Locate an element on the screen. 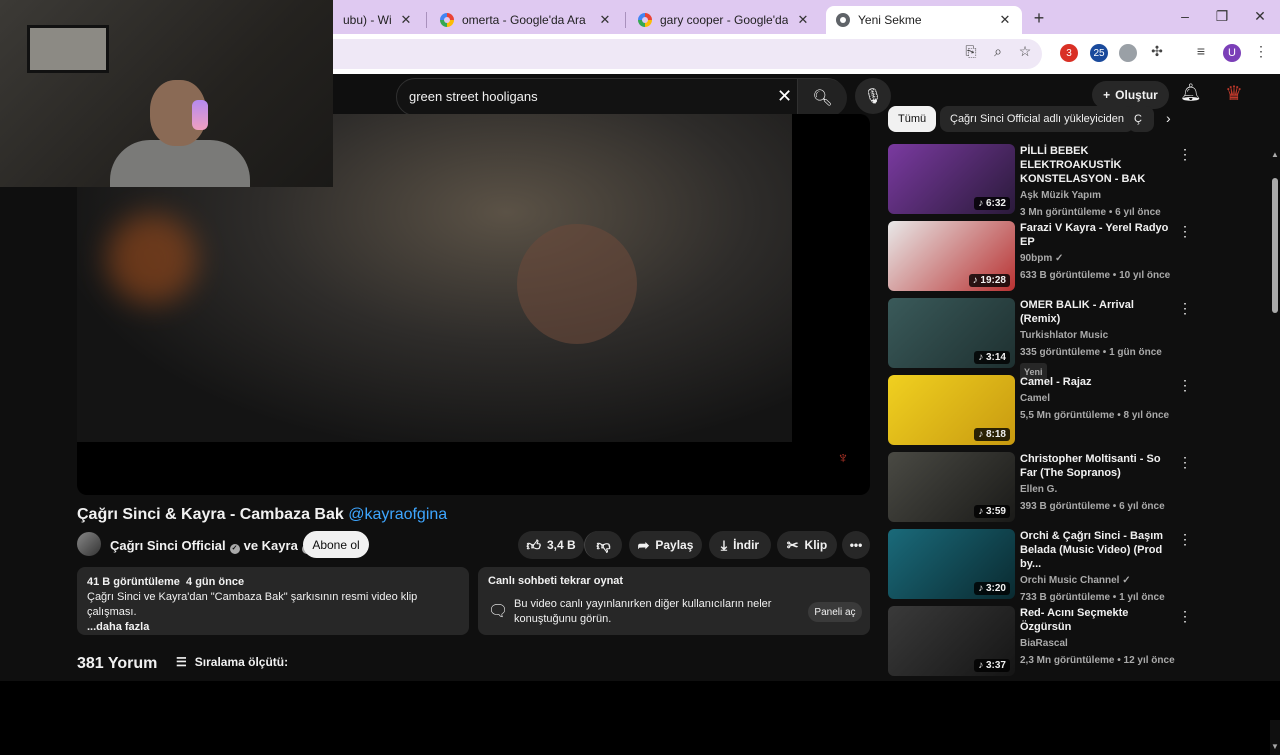 The image size is (1280, 755). create-button: + Oluştur is located at coordinates (1130, 95).